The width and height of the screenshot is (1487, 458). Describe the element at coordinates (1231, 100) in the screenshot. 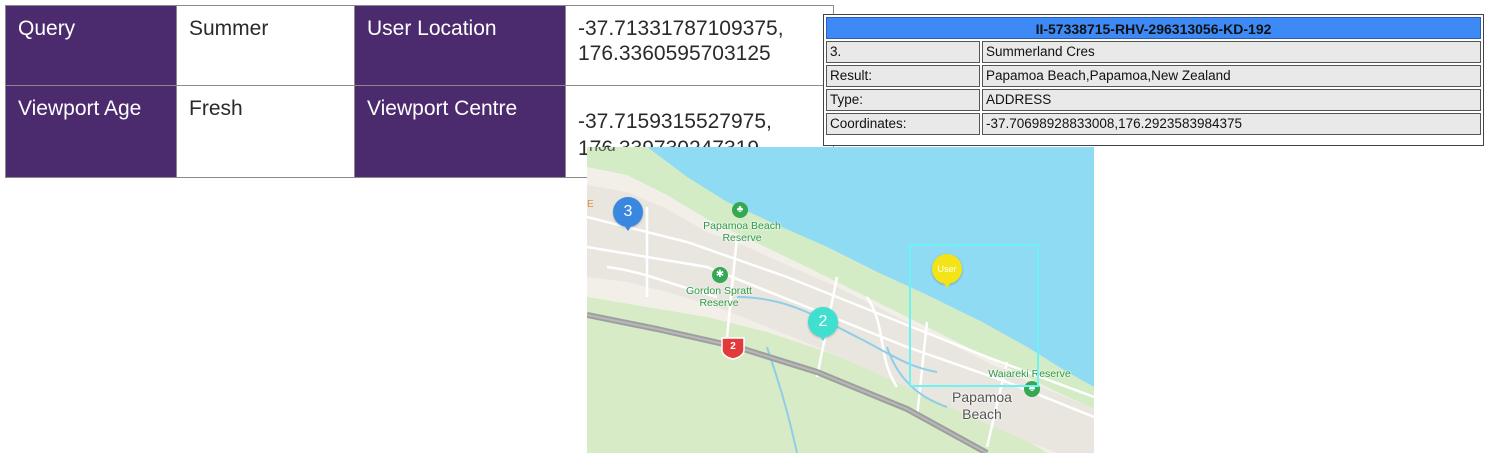

I see `type-value: ADDRESS` at that location.